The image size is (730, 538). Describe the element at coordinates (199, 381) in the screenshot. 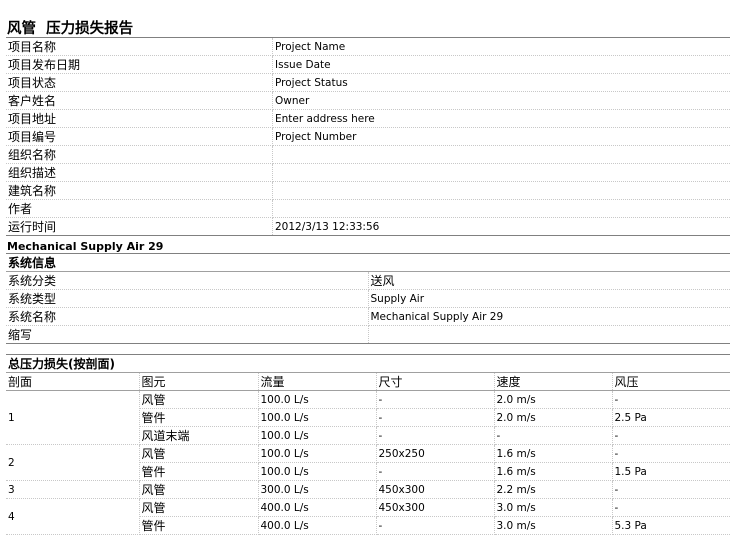

I see `column-header-element: 图元` at that location.